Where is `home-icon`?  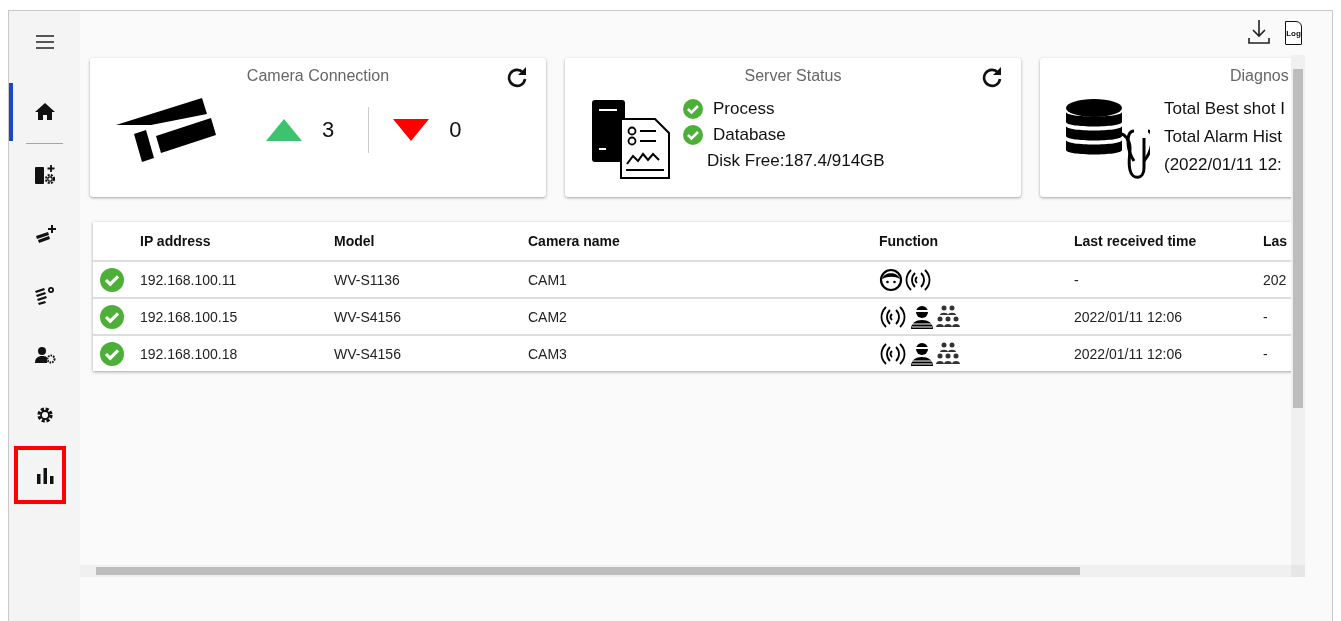
home-icon is located at coordinates (44, 112).